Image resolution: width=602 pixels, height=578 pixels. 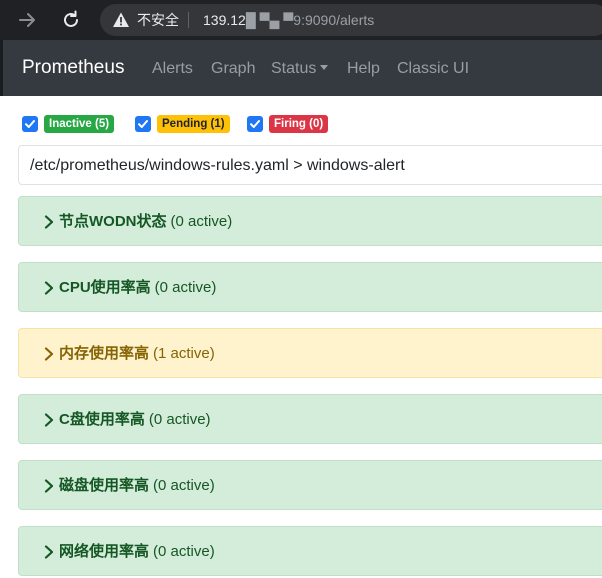 What do you see at coordinates (188, 20) in the screenshot?
I see `address-divider` at bounding box center [188, 20].